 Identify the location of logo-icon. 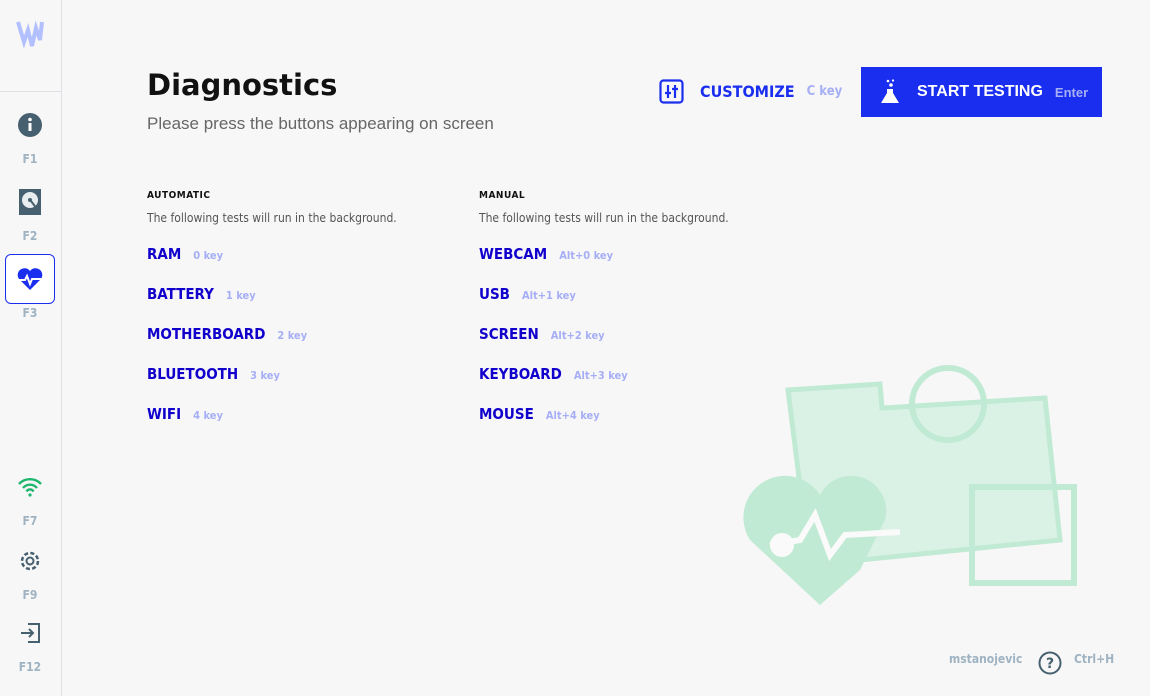
(30, 34).